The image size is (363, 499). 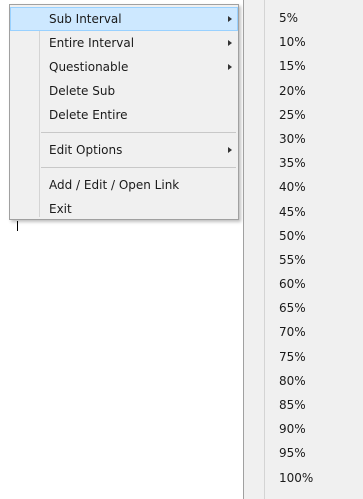 What do you see at coordinates (303, 42) in the screenshot?
I see `submenu-item-10: 10%` at bounding box center [303, 42].